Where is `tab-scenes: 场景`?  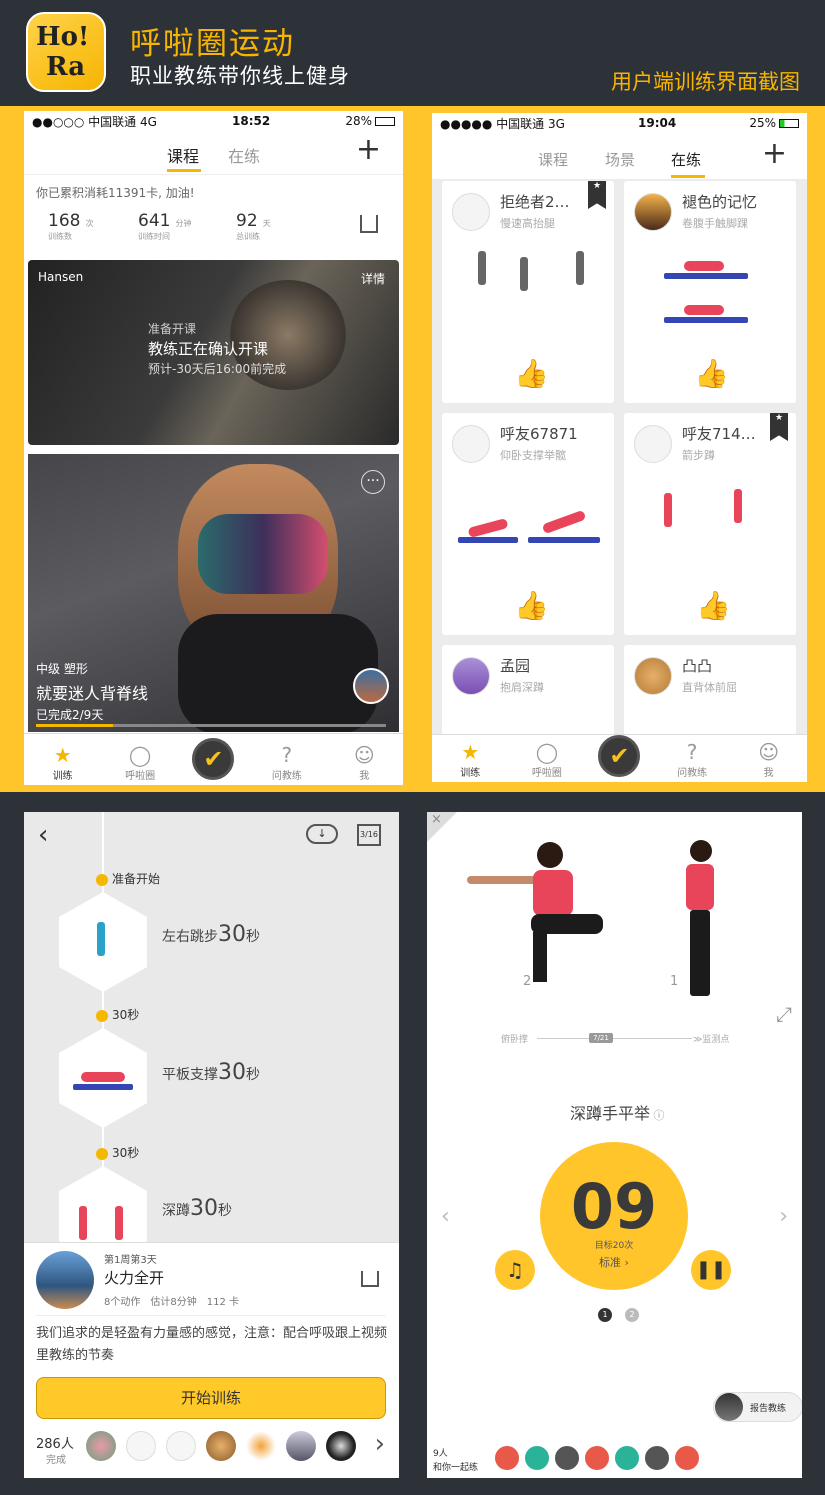
tab-scenes: 场景 is located at coordinates (620, 159).